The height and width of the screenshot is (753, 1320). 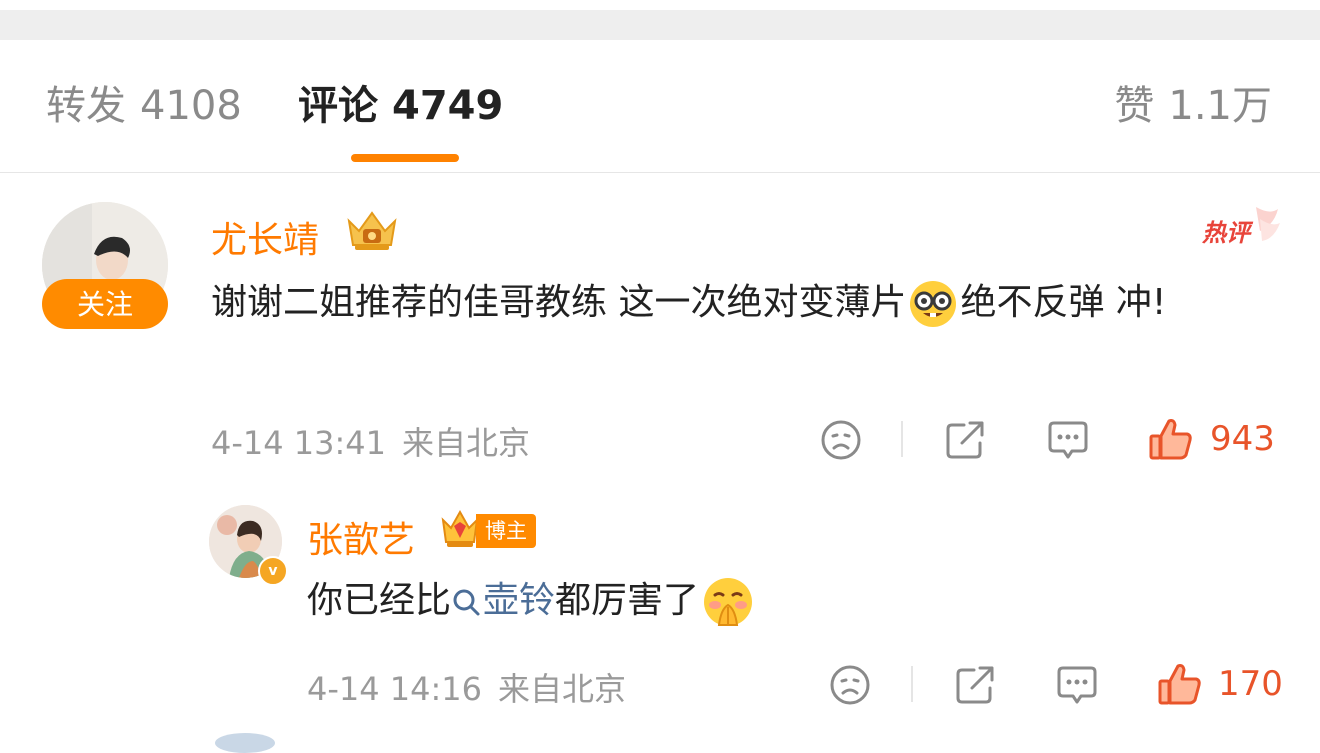 What do you see at coordinates (105, 304) in the screenshot?
I see `follow-button: 关注` at bounding box center [105, 304].